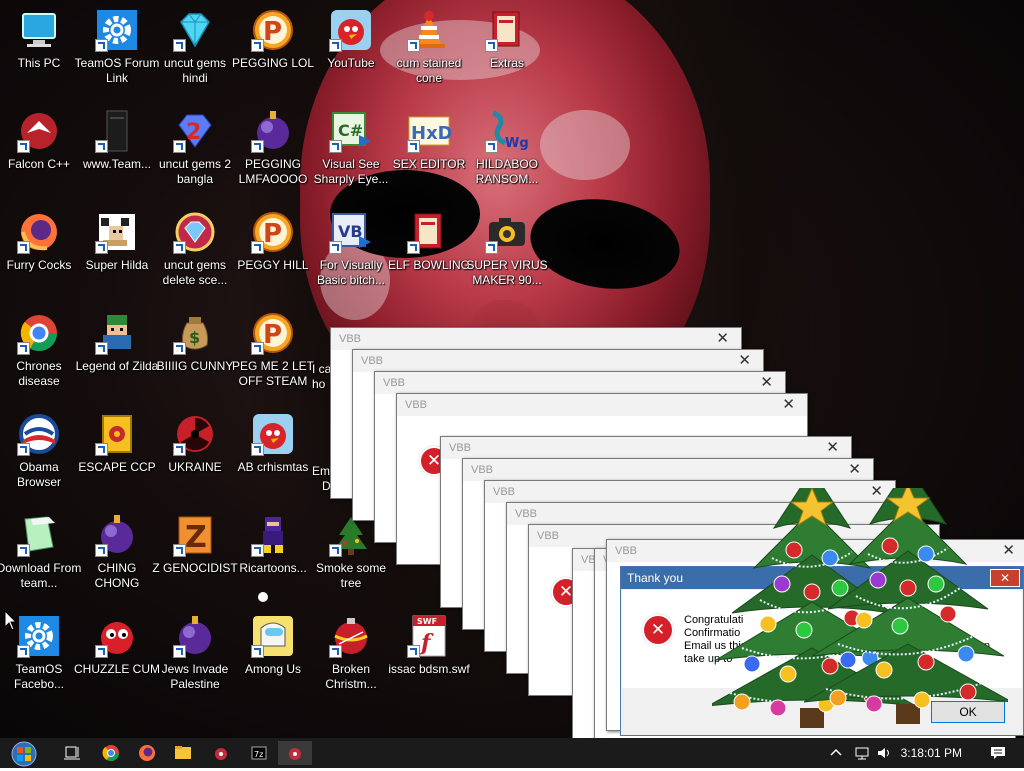 The width and height of the screenshot is (1024, 771). Describe the element at coordinates (350, 339) in the screenshot. I see `window-title: VBB` at that location.